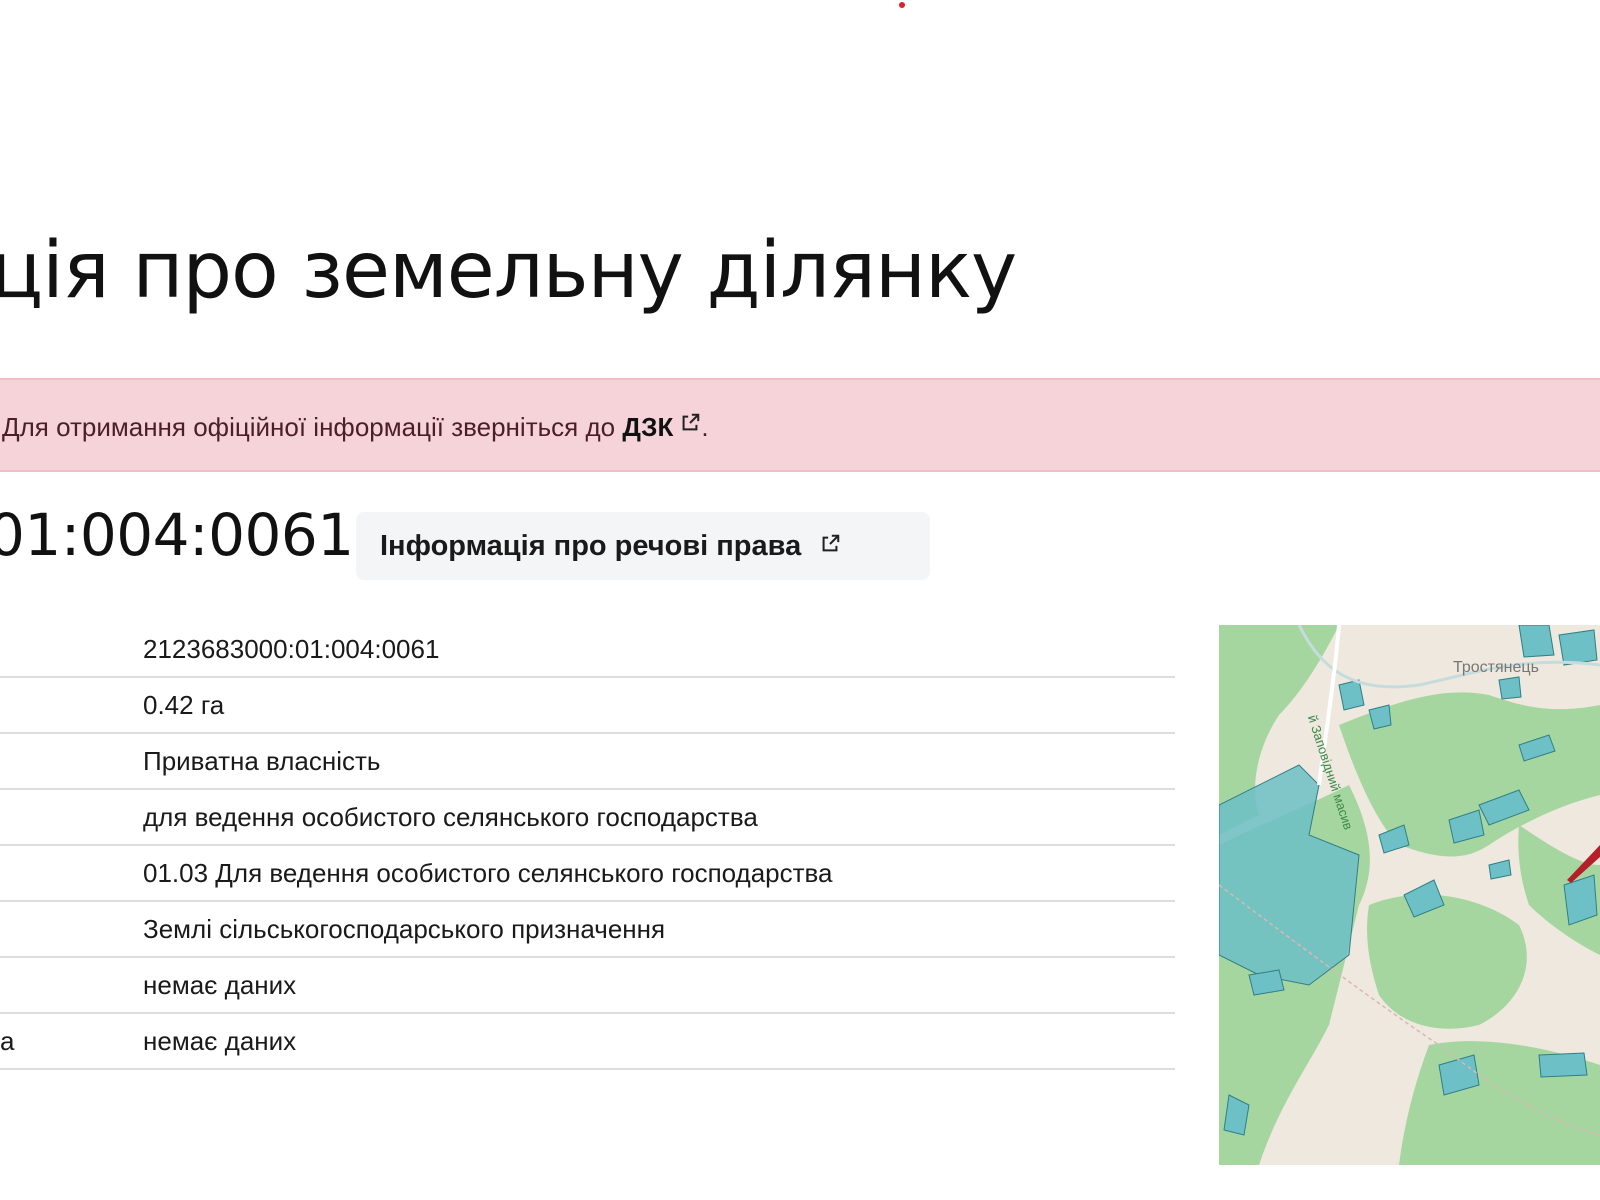  What do you see at coordinates (177, 535) in the screenshot?
I see `cadastral-number: 01:004:0061` at bounding box center [177, 535].